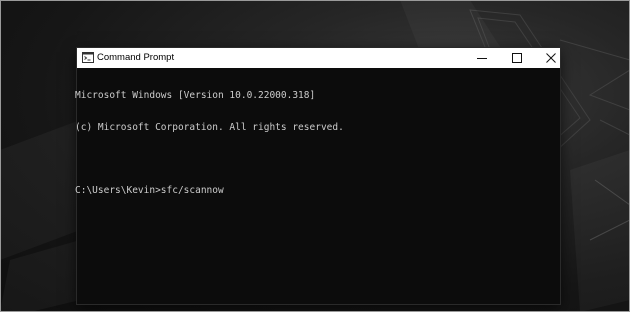 This screenshot has height=312, width=630. I want to click on cmd-icon, so click(88, 57).